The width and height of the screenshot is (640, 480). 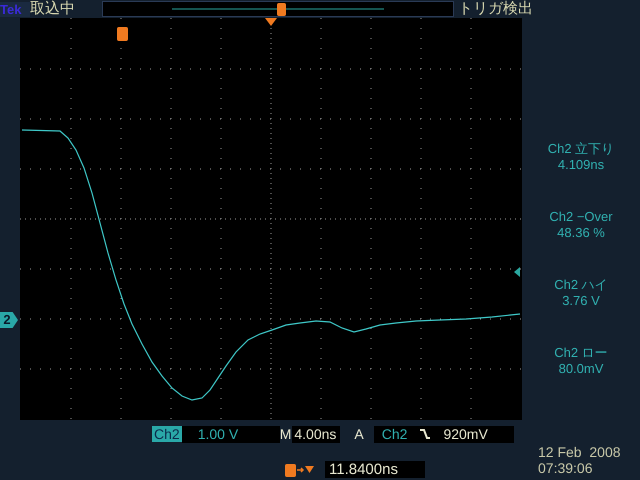 What do you see at coordinates (517, 272) in the screenshot?
I see `trigger-level-marker` at bounding box center [517, 272].